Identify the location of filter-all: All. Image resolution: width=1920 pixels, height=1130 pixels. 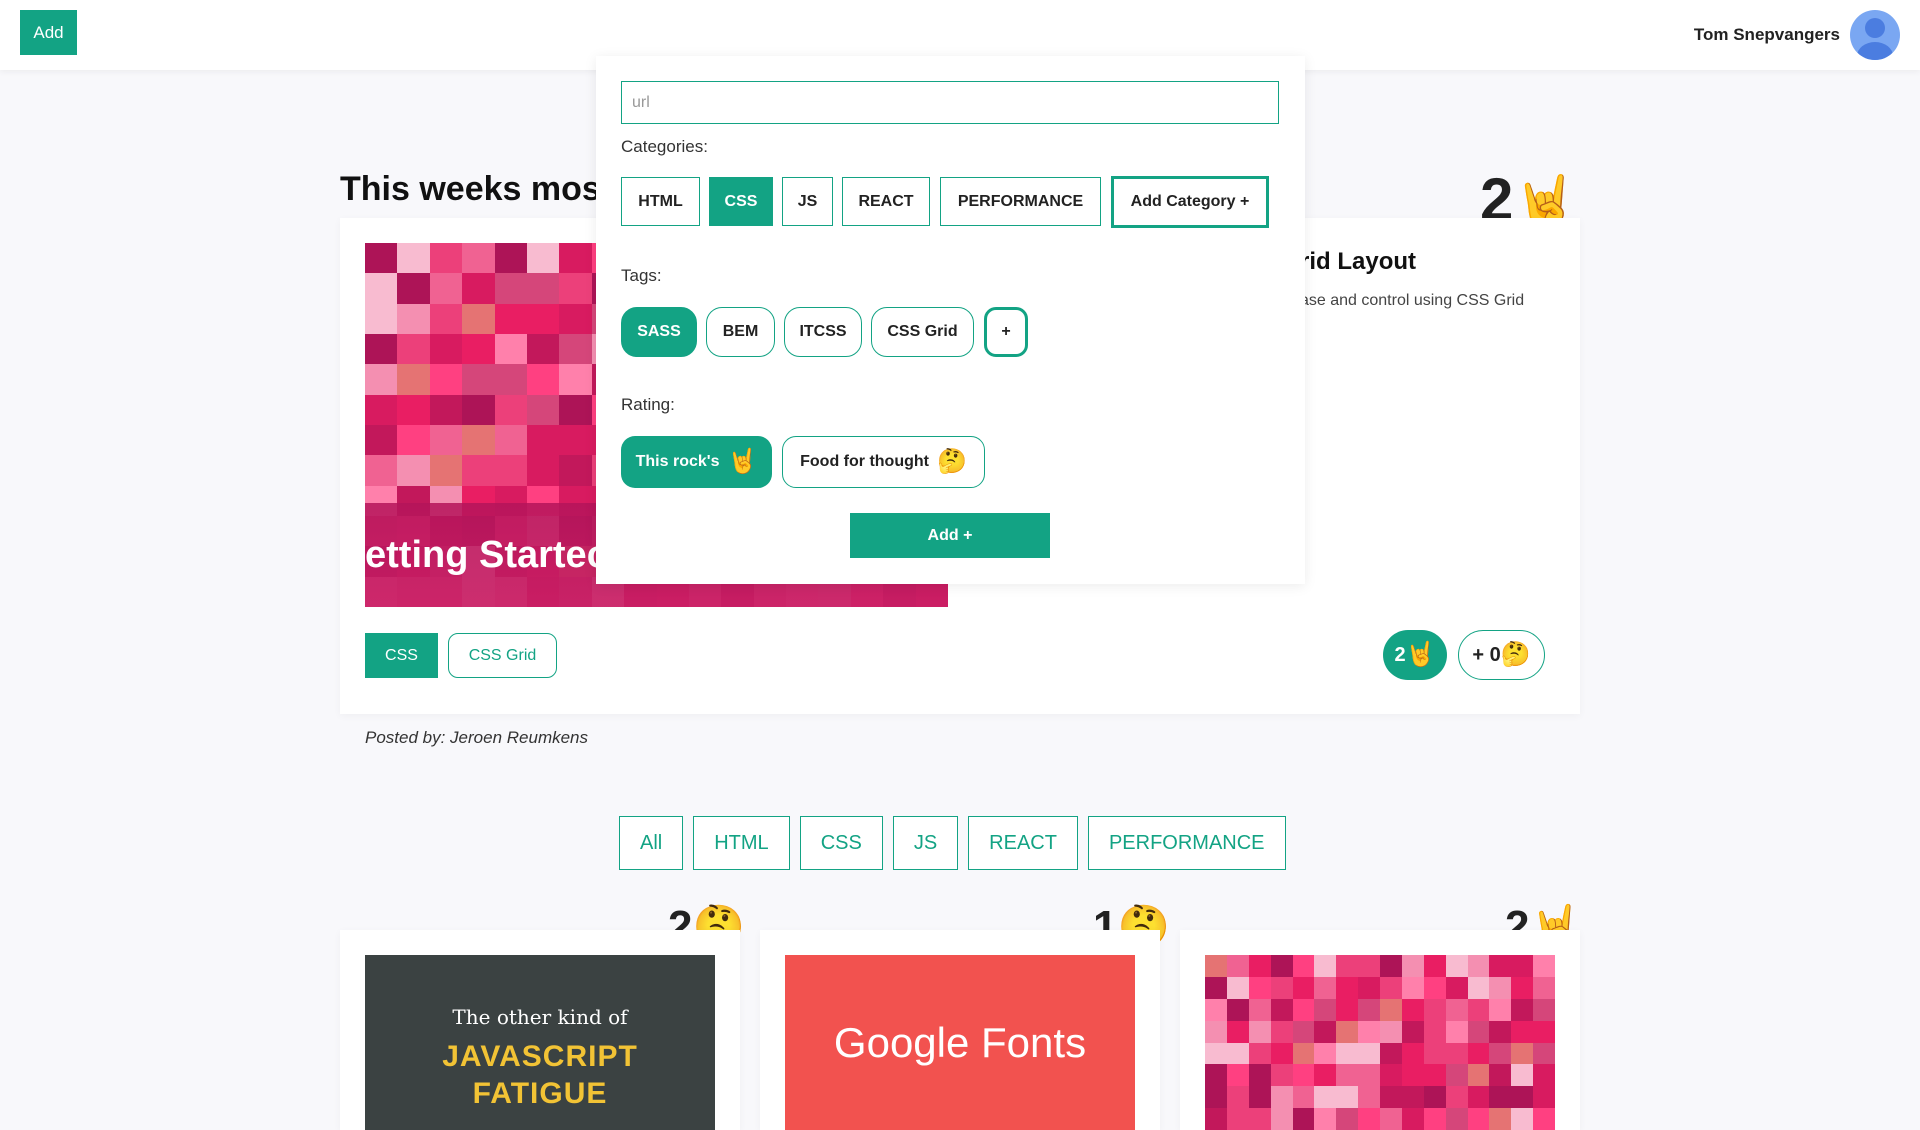
(651, 843).